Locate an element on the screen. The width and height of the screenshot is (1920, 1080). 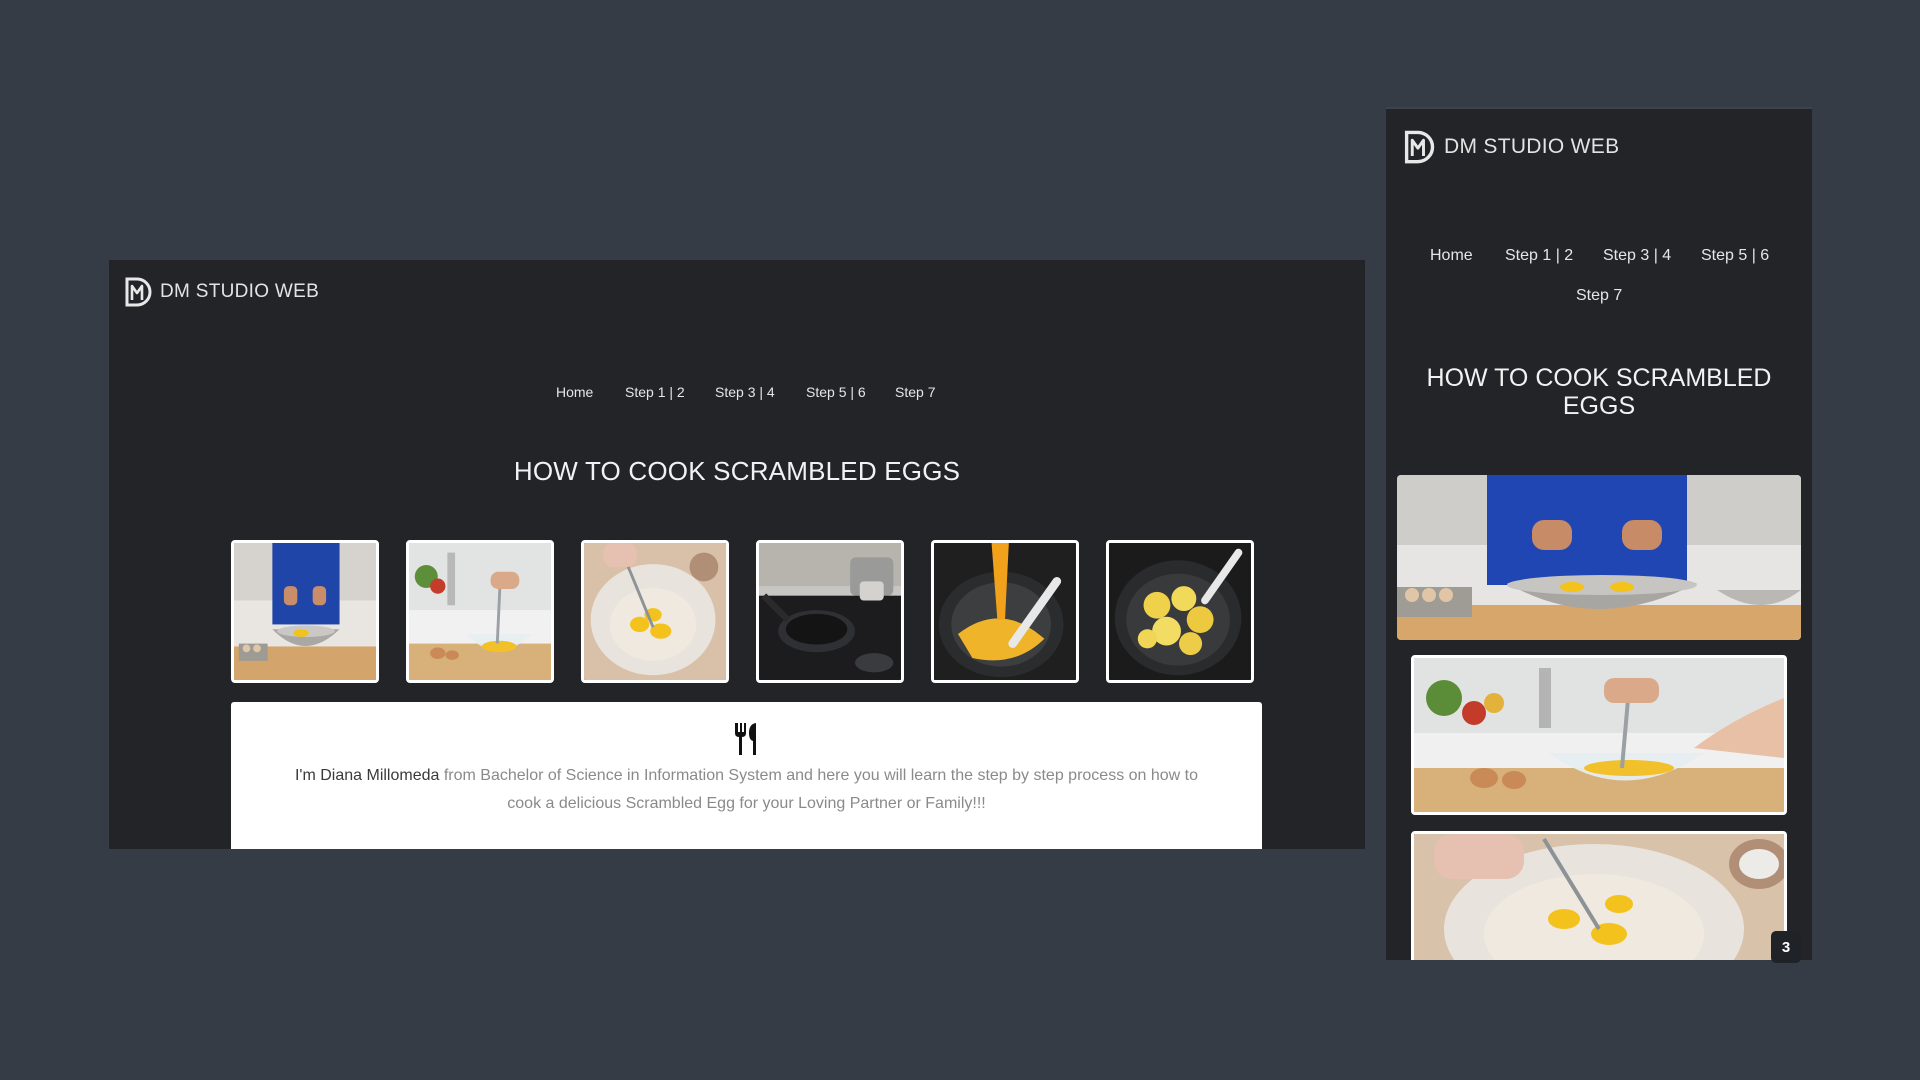
nav-step-7-mobile: Step 7 is located at coordinates (1599, 296).